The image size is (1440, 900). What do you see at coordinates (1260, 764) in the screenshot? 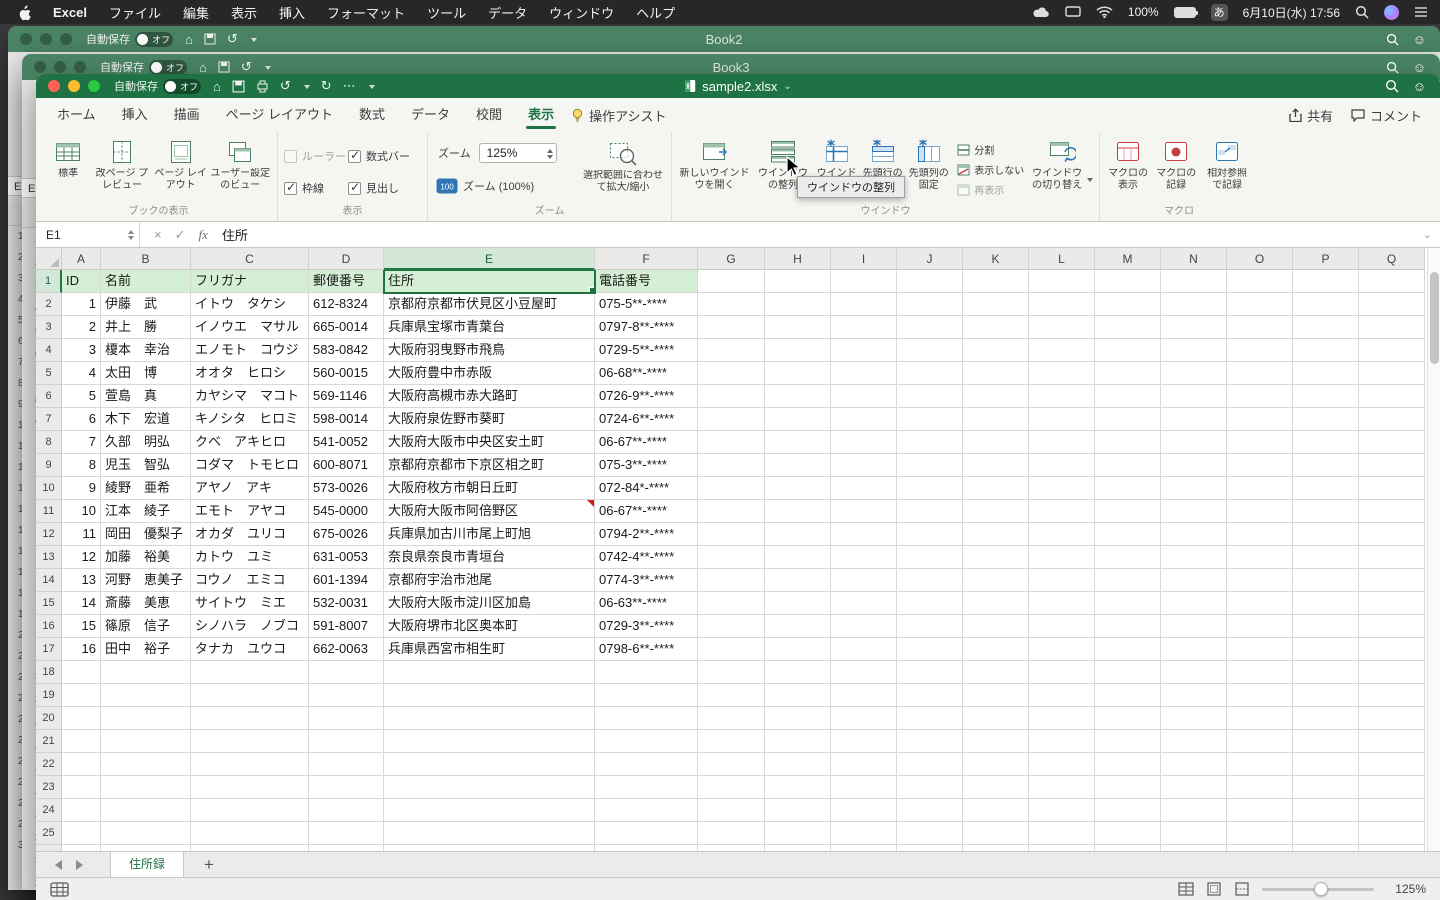
I see `cell-O22` at bounding box center [1260, 764].